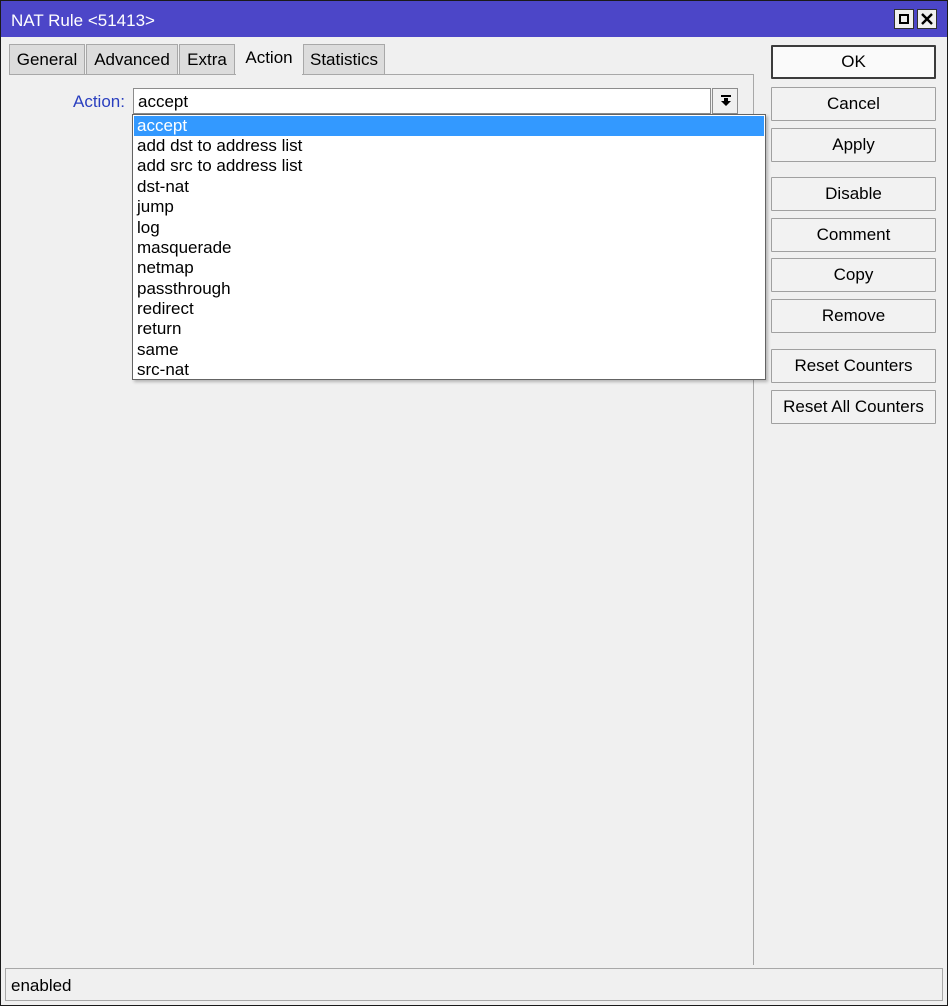 Image resolution: width=948 pixels, height=1006 pixels. I want to click on status-bar: enabled, so click(474, 984).